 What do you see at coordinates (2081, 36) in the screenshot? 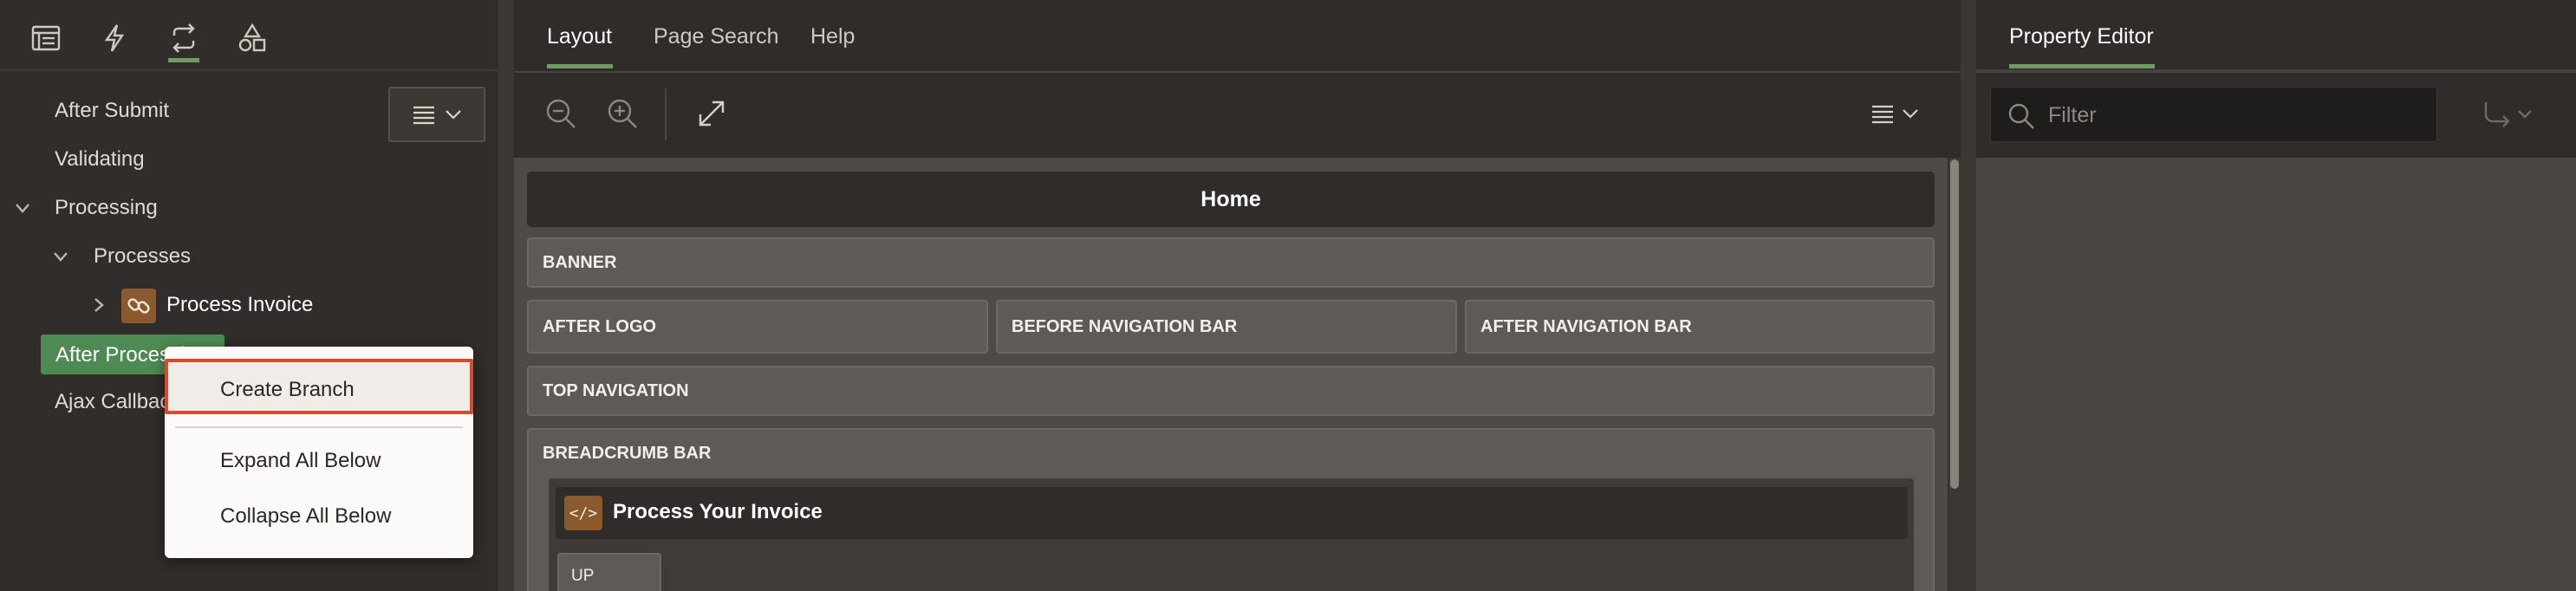
I see `tab-property-editor: Property Editor` at bounding box center [2081, 36].